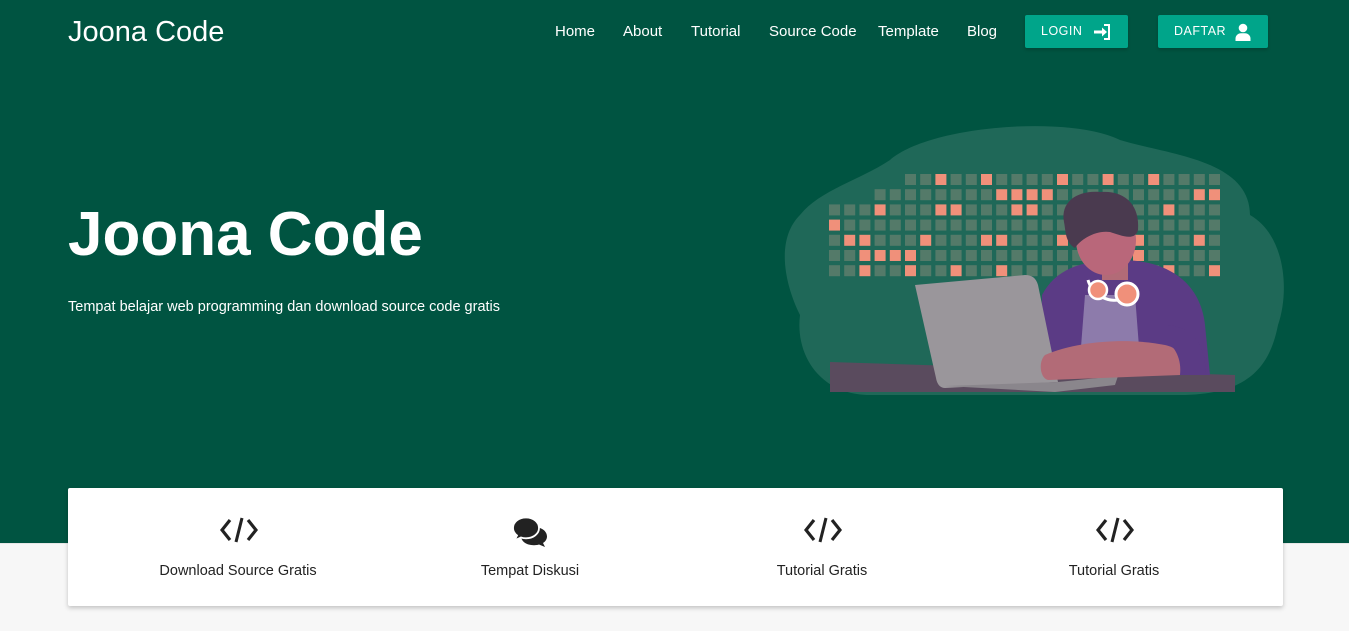  Describe the element at coordinates (238, 547) in the screenshot. I see `feature-download-source: Download Source Gratis` at that location.